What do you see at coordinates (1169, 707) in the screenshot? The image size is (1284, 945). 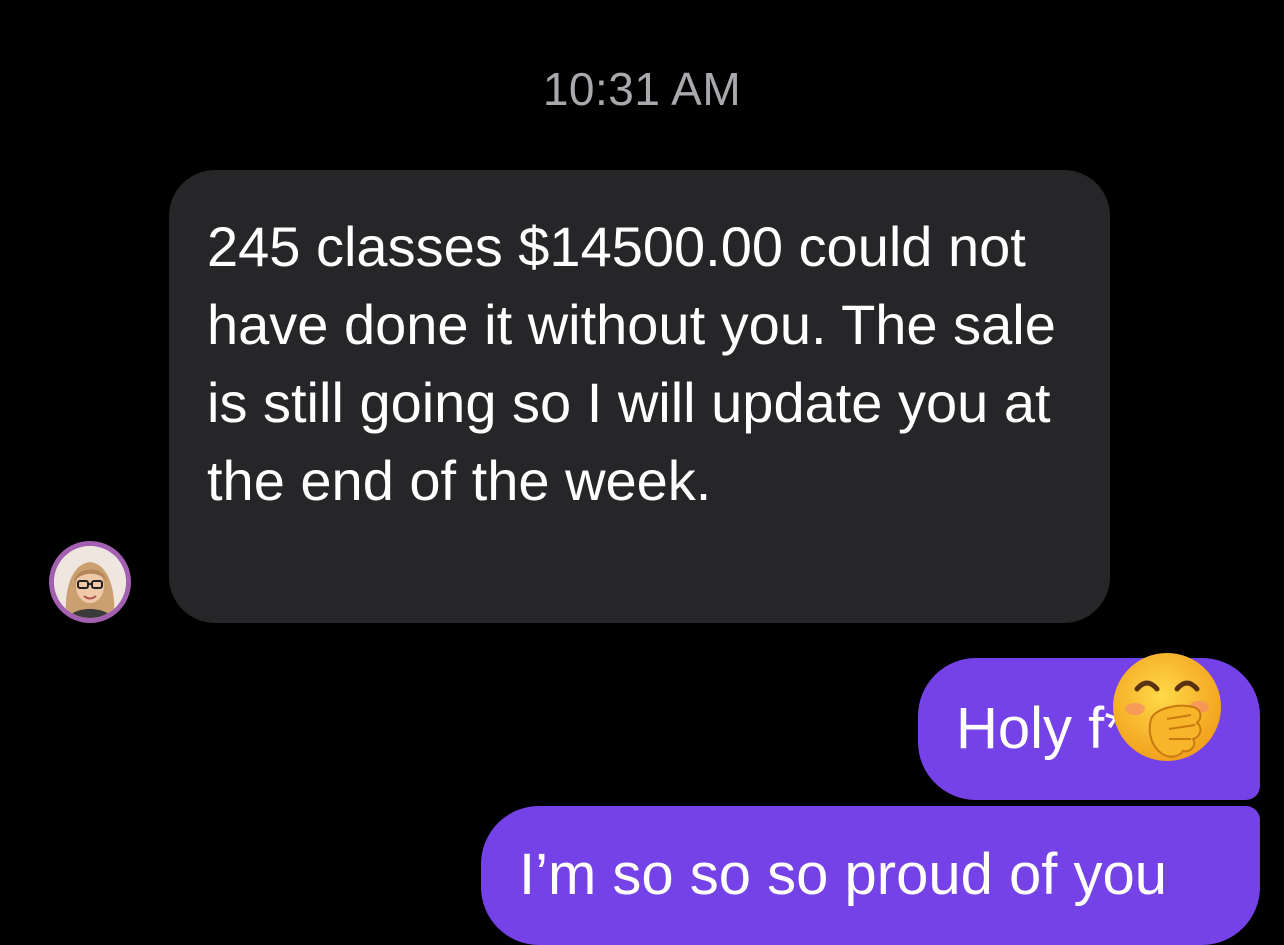 I see `hand-over-mouth-emoji-icon` at bounding box center [1169, 707].